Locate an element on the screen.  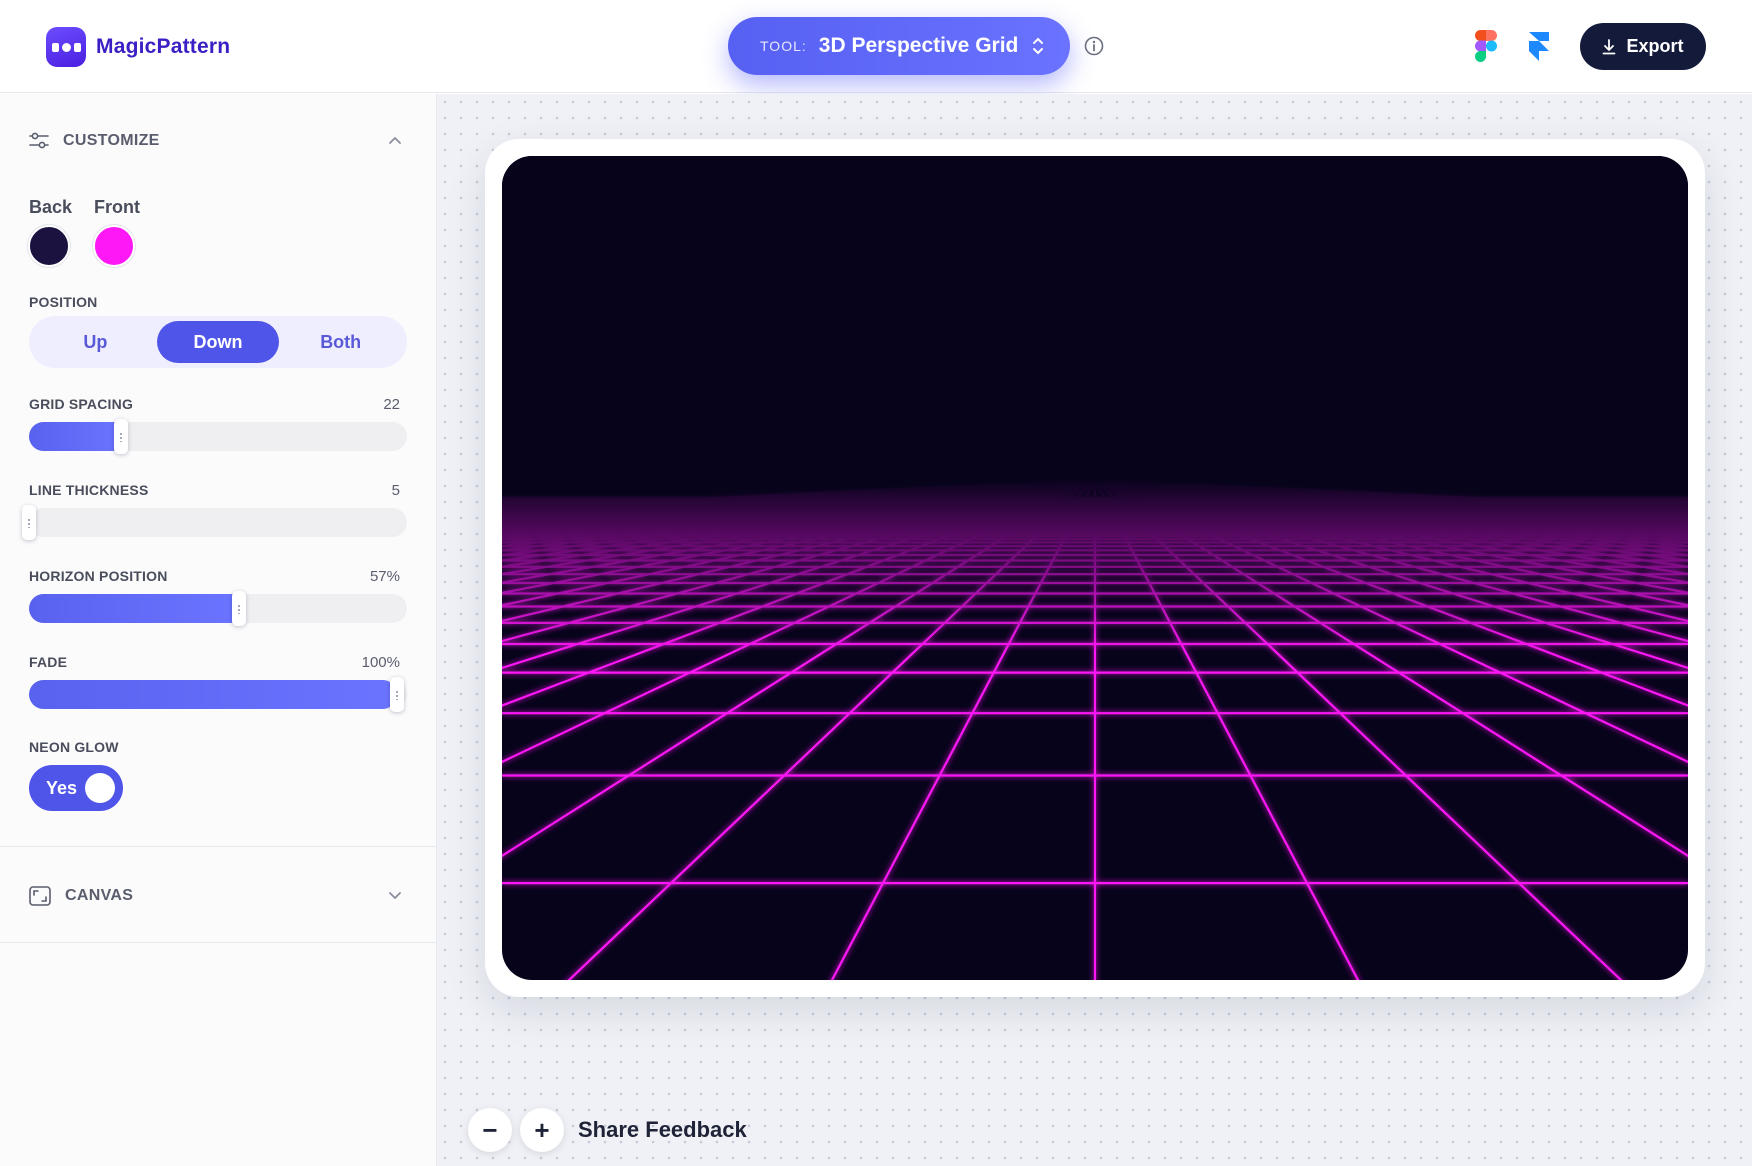
horizon-position-value: 57% is located at coordinates (384, 576).